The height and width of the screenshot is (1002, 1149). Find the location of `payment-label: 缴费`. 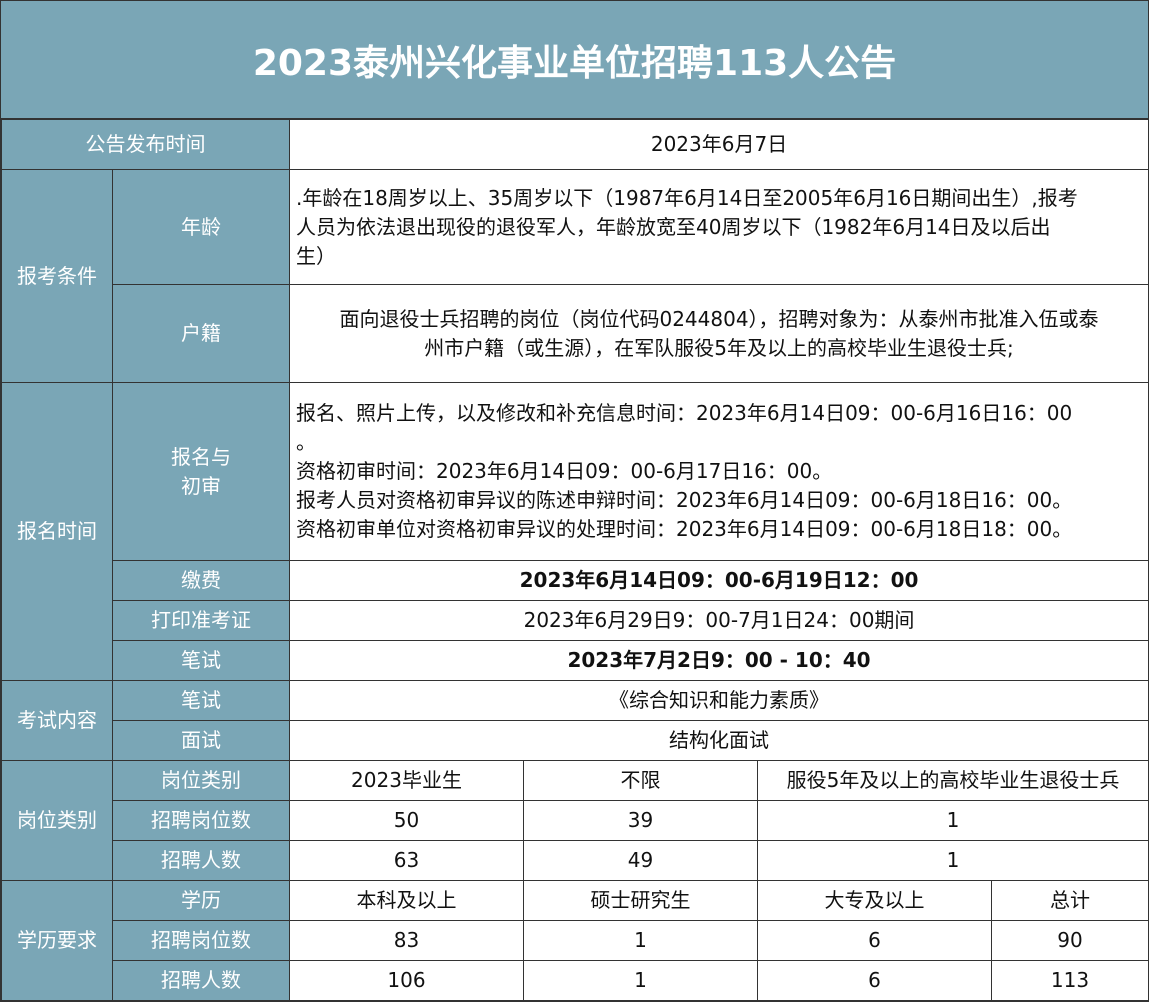

payment-label: 缴费 is located at coordinates (201, 580).